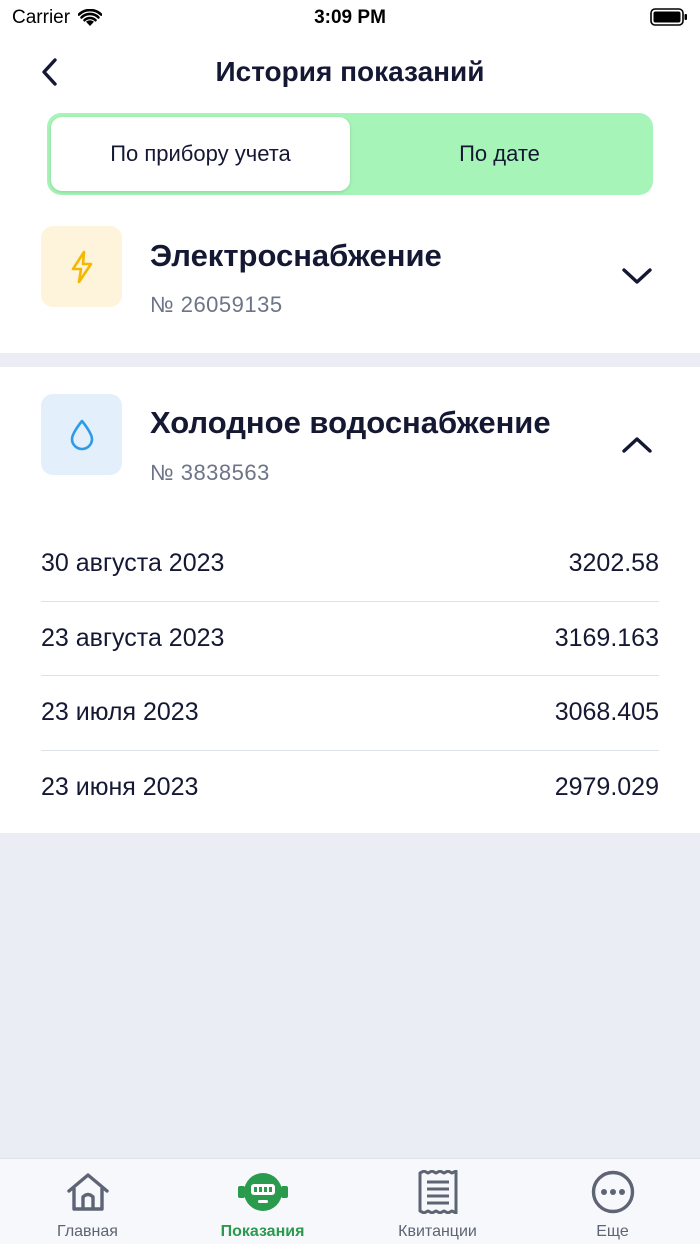 The image size is (700, 1244). I want to click on segment-by-date: По дате, so click(499, 154).